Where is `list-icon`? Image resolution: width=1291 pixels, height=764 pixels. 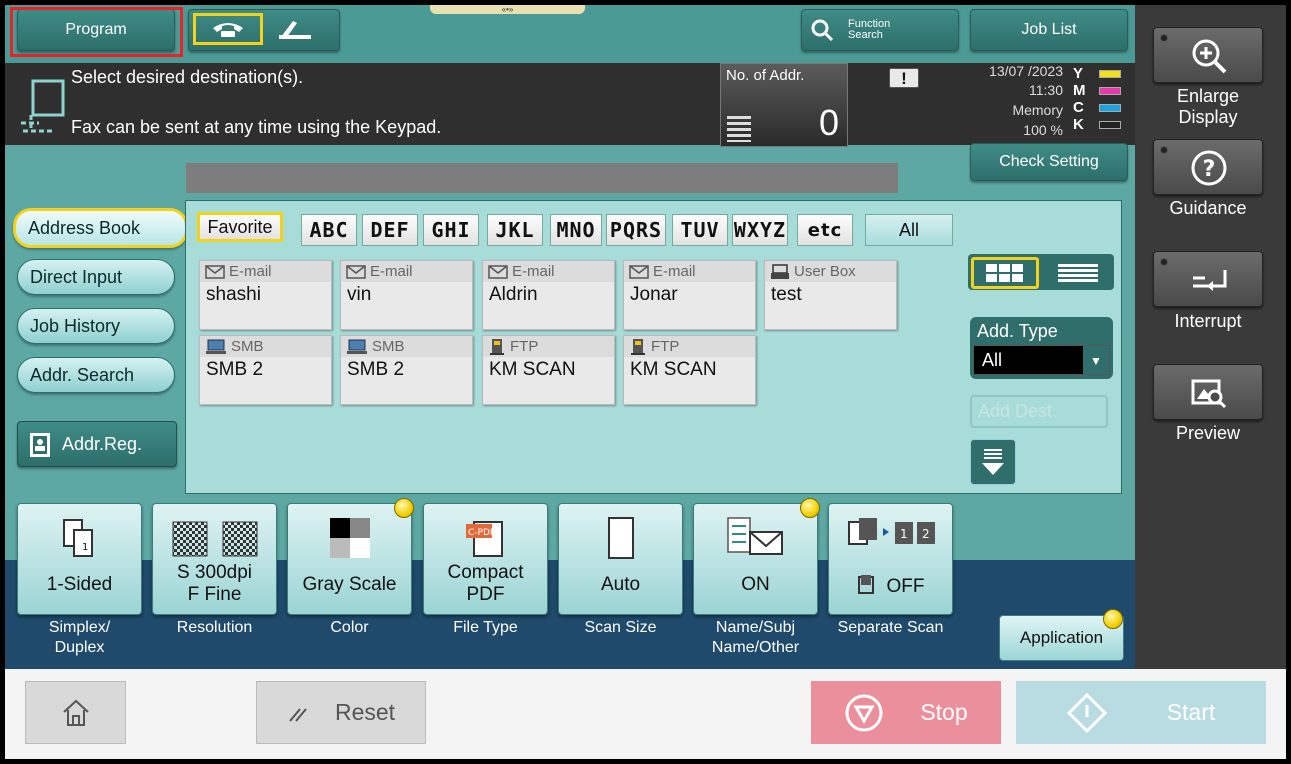 list-icon is located at coordinates (1078, 273).